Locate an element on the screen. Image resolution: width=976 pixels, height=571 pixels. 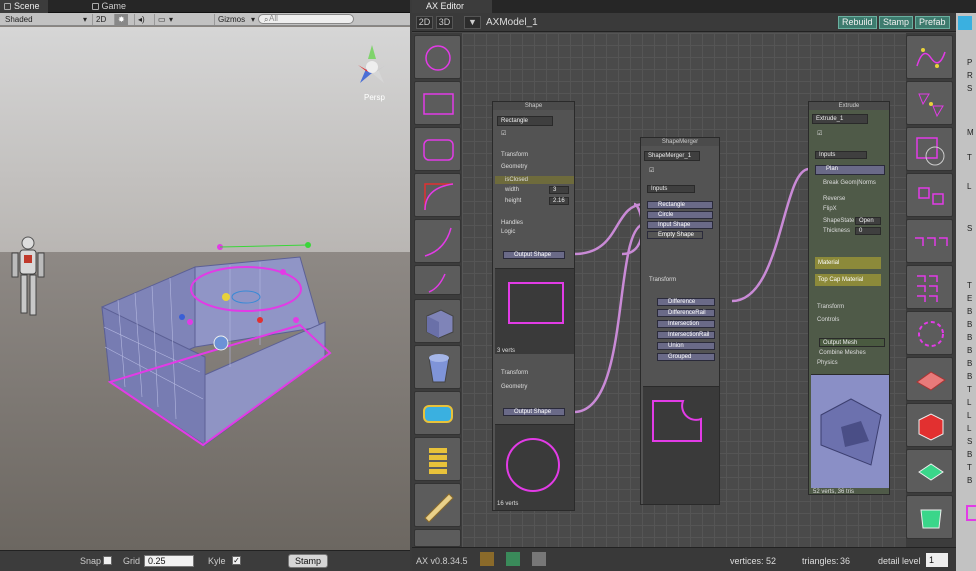
tab-ax-editor: AX Editor is located at coordinates (452, 6).